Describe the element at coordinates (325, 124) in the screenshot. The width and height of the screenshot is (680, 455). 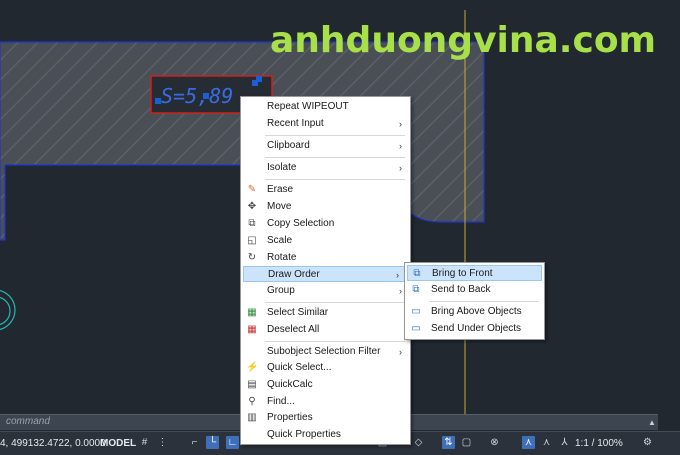
I see `menu-item-recent-input: Recent Input ›` at that location.